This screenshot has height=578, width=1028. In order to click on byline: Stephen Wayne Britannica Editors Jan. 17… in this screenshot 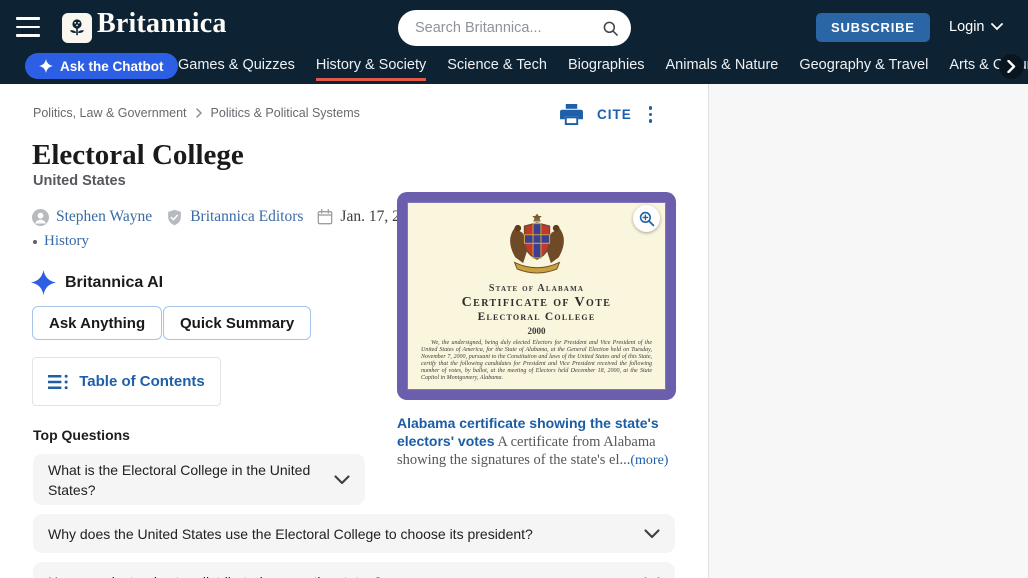, I will do `click(227, 217)`.